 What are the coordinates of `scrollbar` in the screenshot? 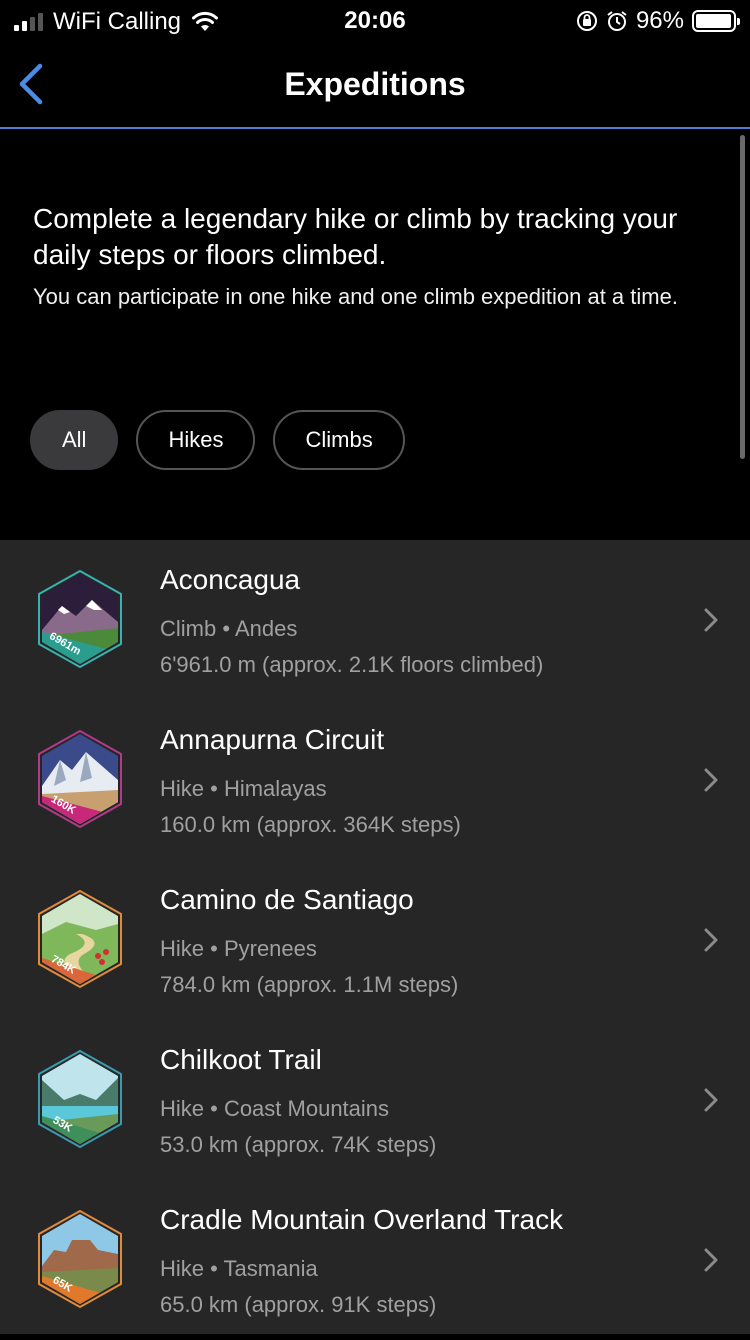 It's located at (742, 297).